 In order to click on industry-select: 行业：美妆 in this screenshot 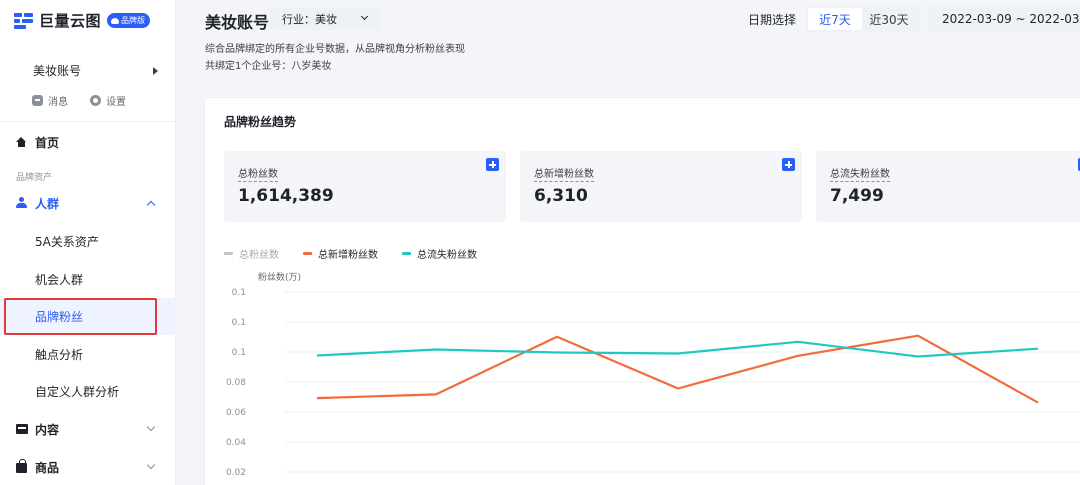, I will do `click(325, 19)`.